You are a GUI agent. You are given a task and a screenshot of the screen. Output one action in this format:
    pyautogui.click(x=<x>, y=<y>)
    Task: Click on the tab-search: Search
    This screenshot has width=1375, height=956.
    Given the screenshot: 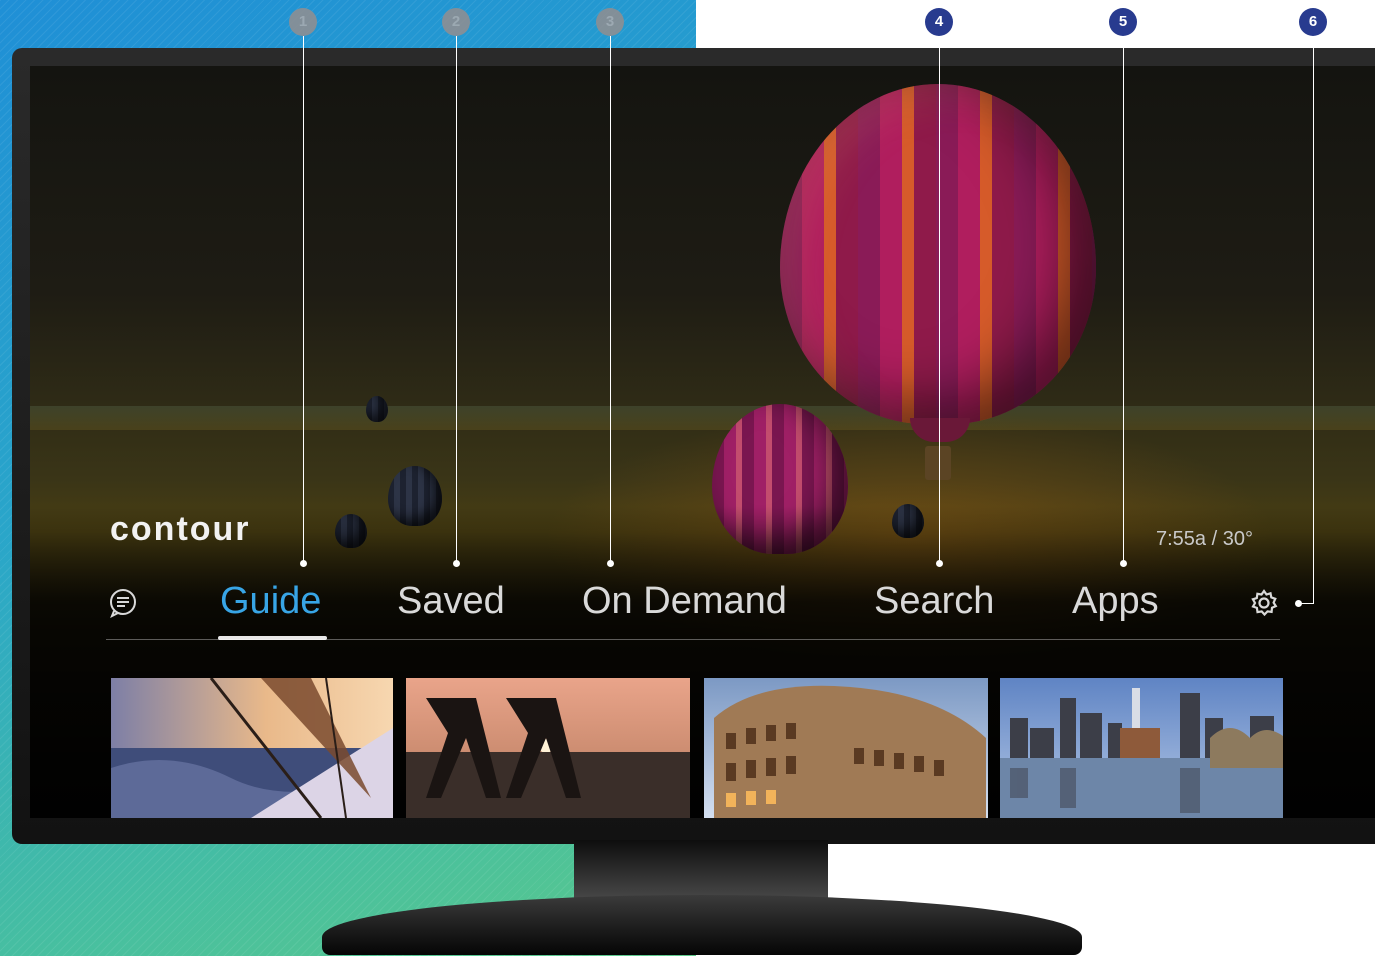 What is the action you would take?
    pyautogui.click(x=934, y=601)
    